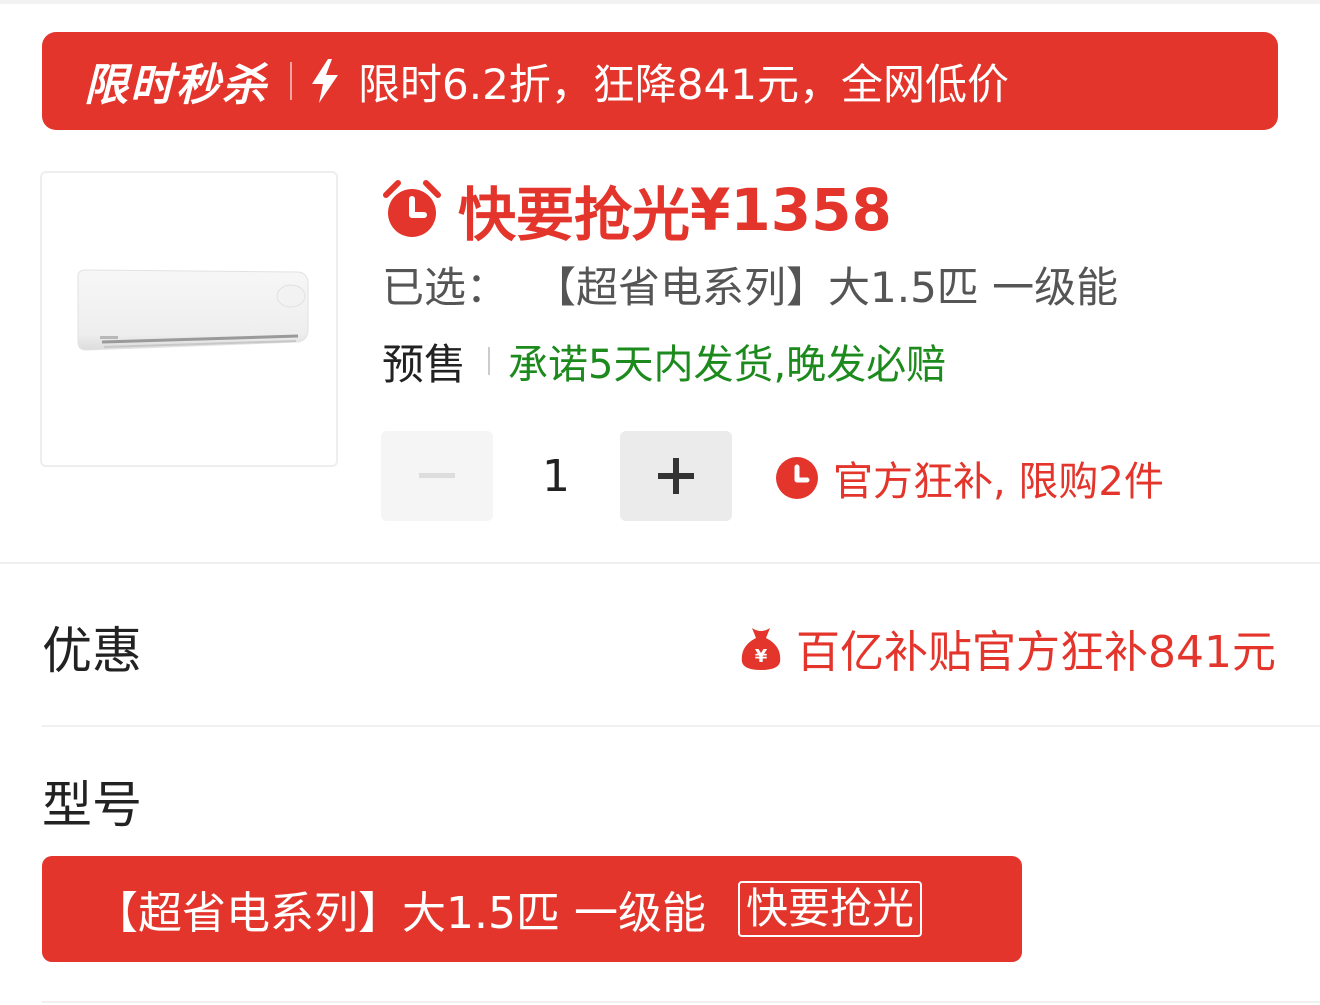  What do you see at coordinates (574, 215) in the screenshot?
I see `price-urgency-label: 快要抢光` at bounding box center [574, 215].